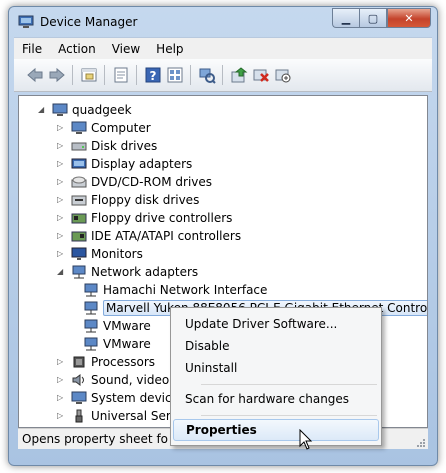  What do you see at coordinates (117, 326) in the screenshot?
I see `tree-item-vmware-1: VMware` at bounding box center [117, 326].